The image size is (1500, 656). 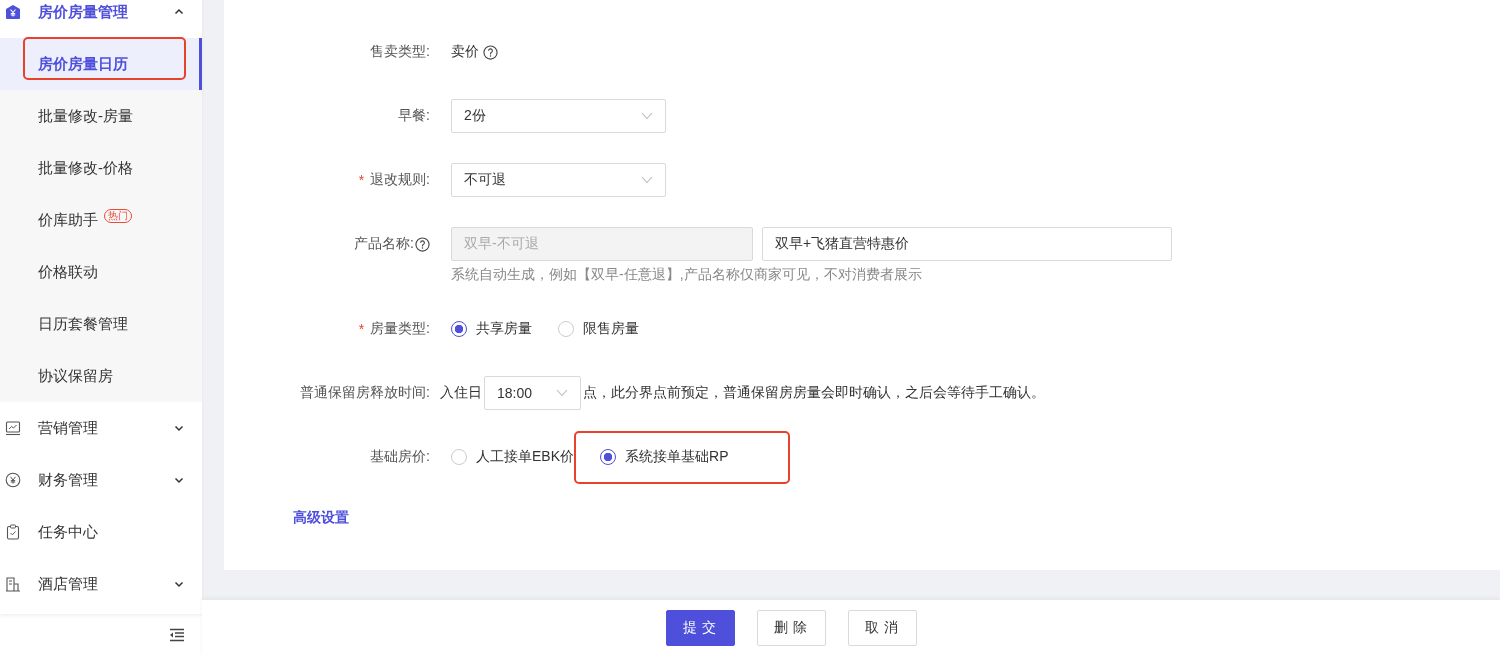 I want to click on field-label: 退改规则:, so click(x=400, y=180).